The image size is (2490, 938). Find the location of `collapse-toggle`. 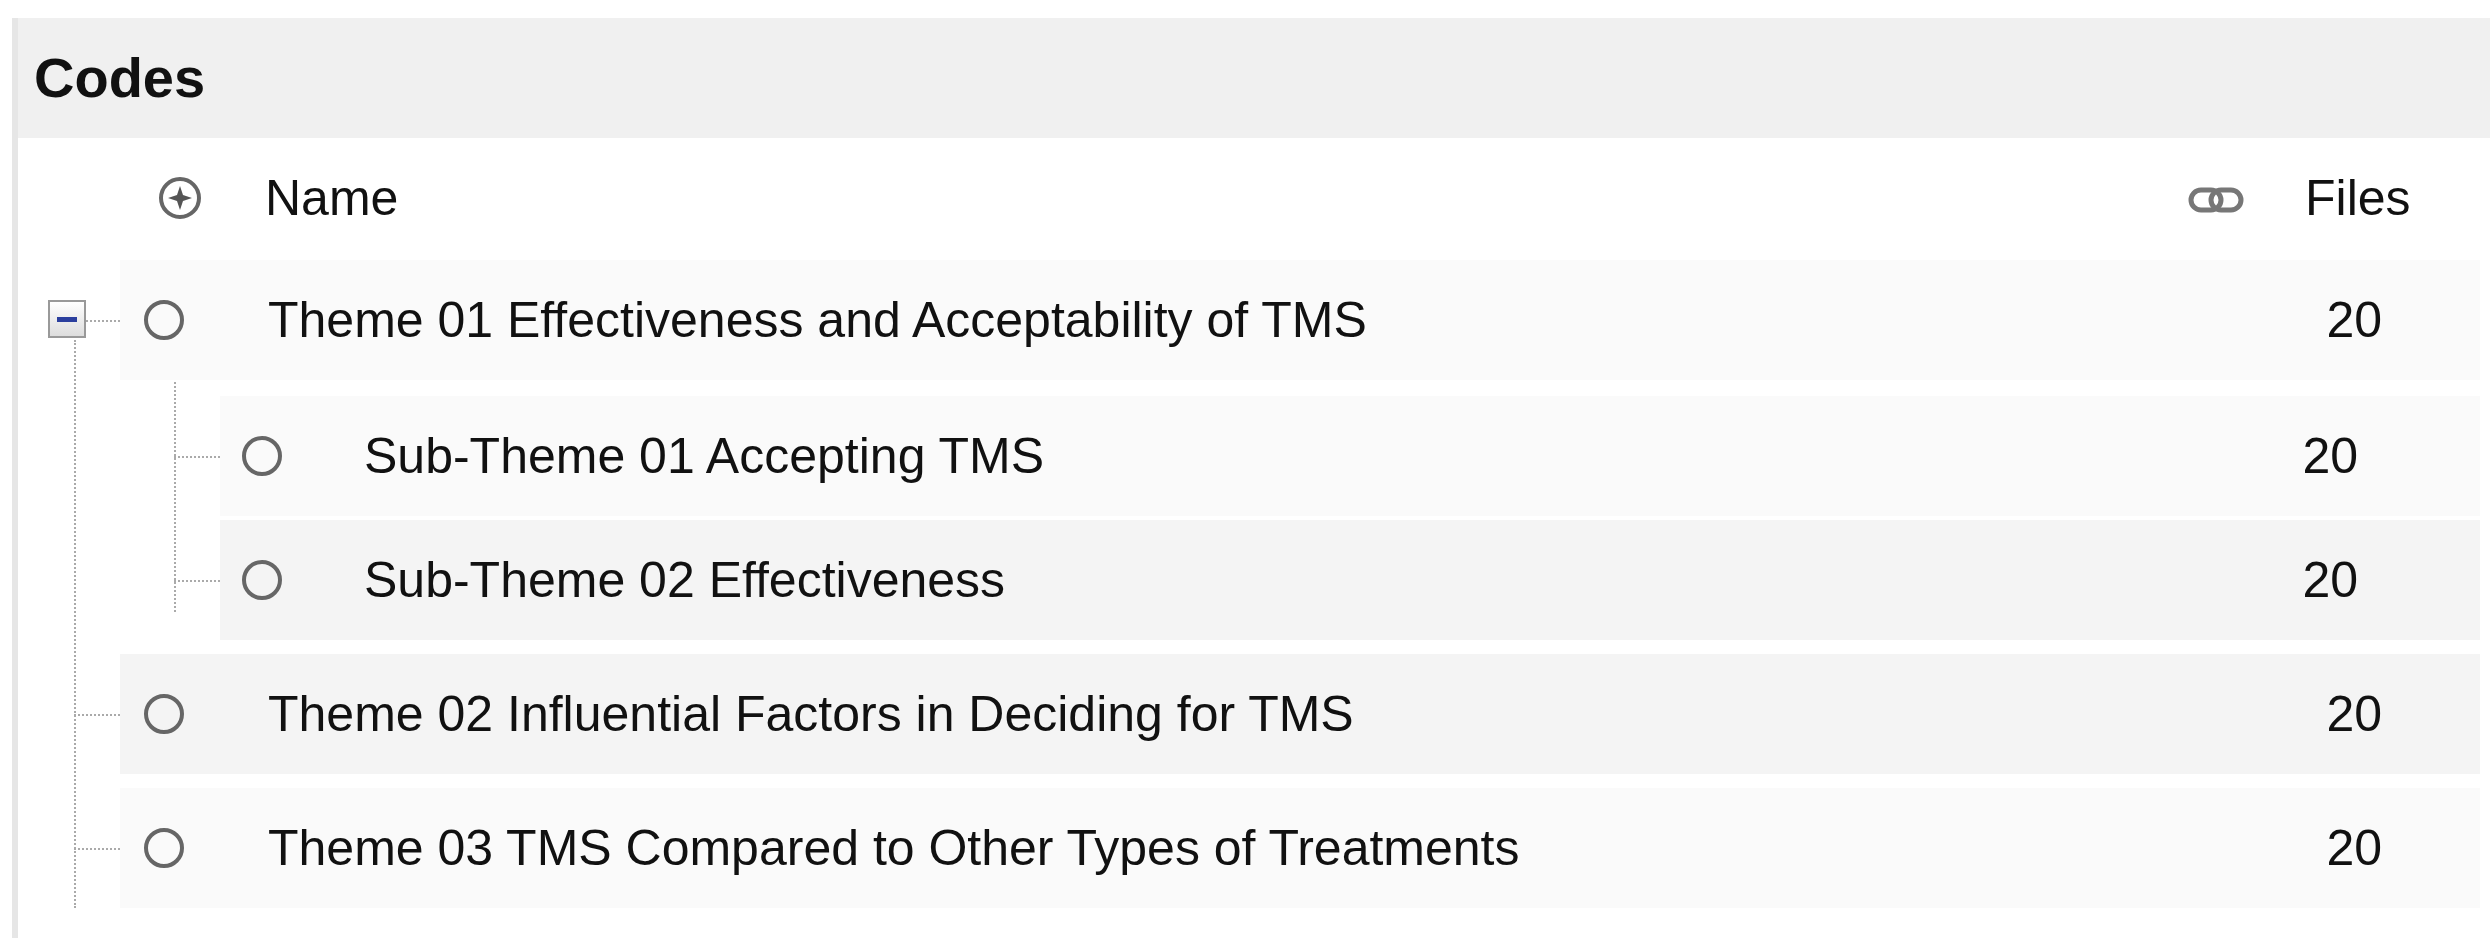

collapse-toggle is located at coordinates (67, 319).